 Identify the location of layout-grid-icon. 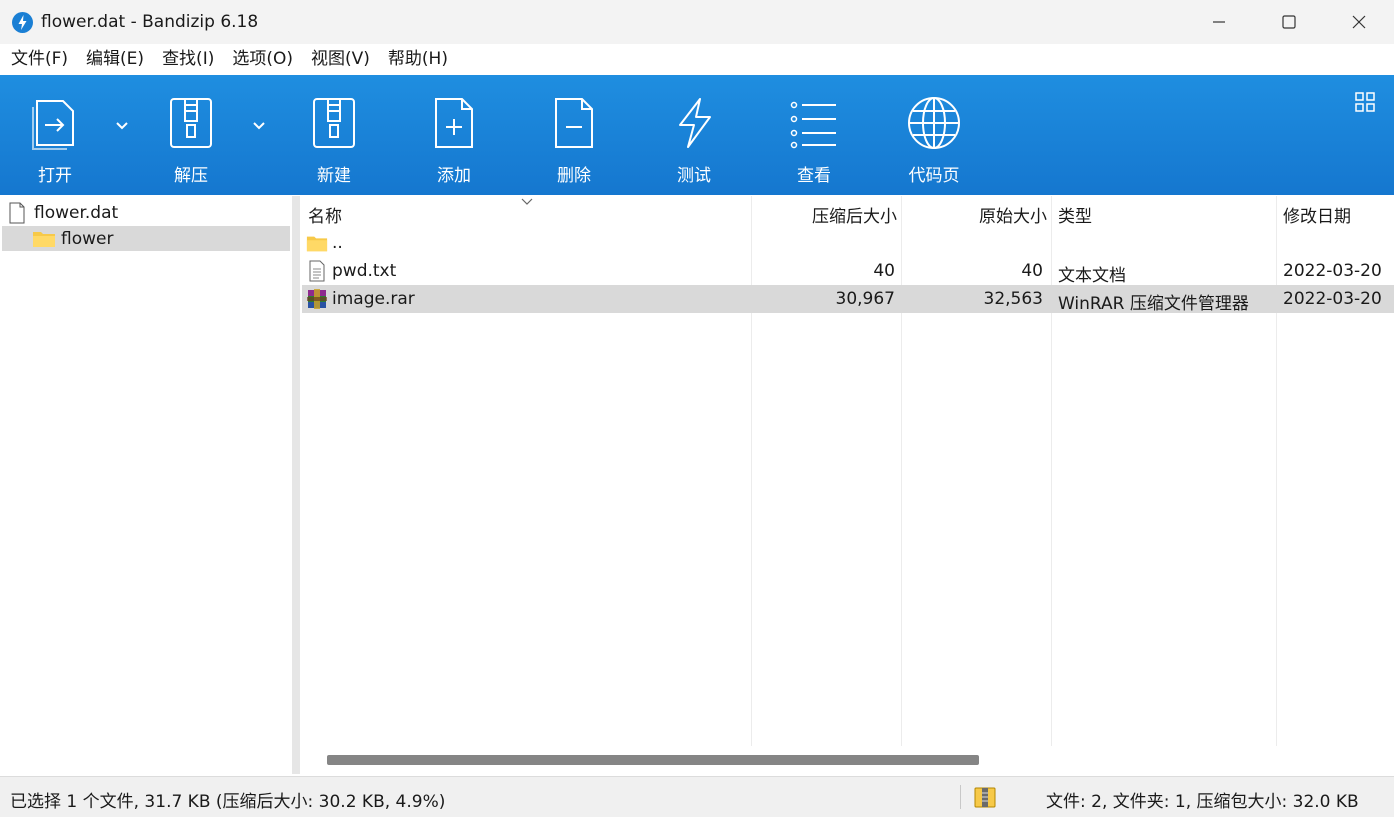
(1365, 102).